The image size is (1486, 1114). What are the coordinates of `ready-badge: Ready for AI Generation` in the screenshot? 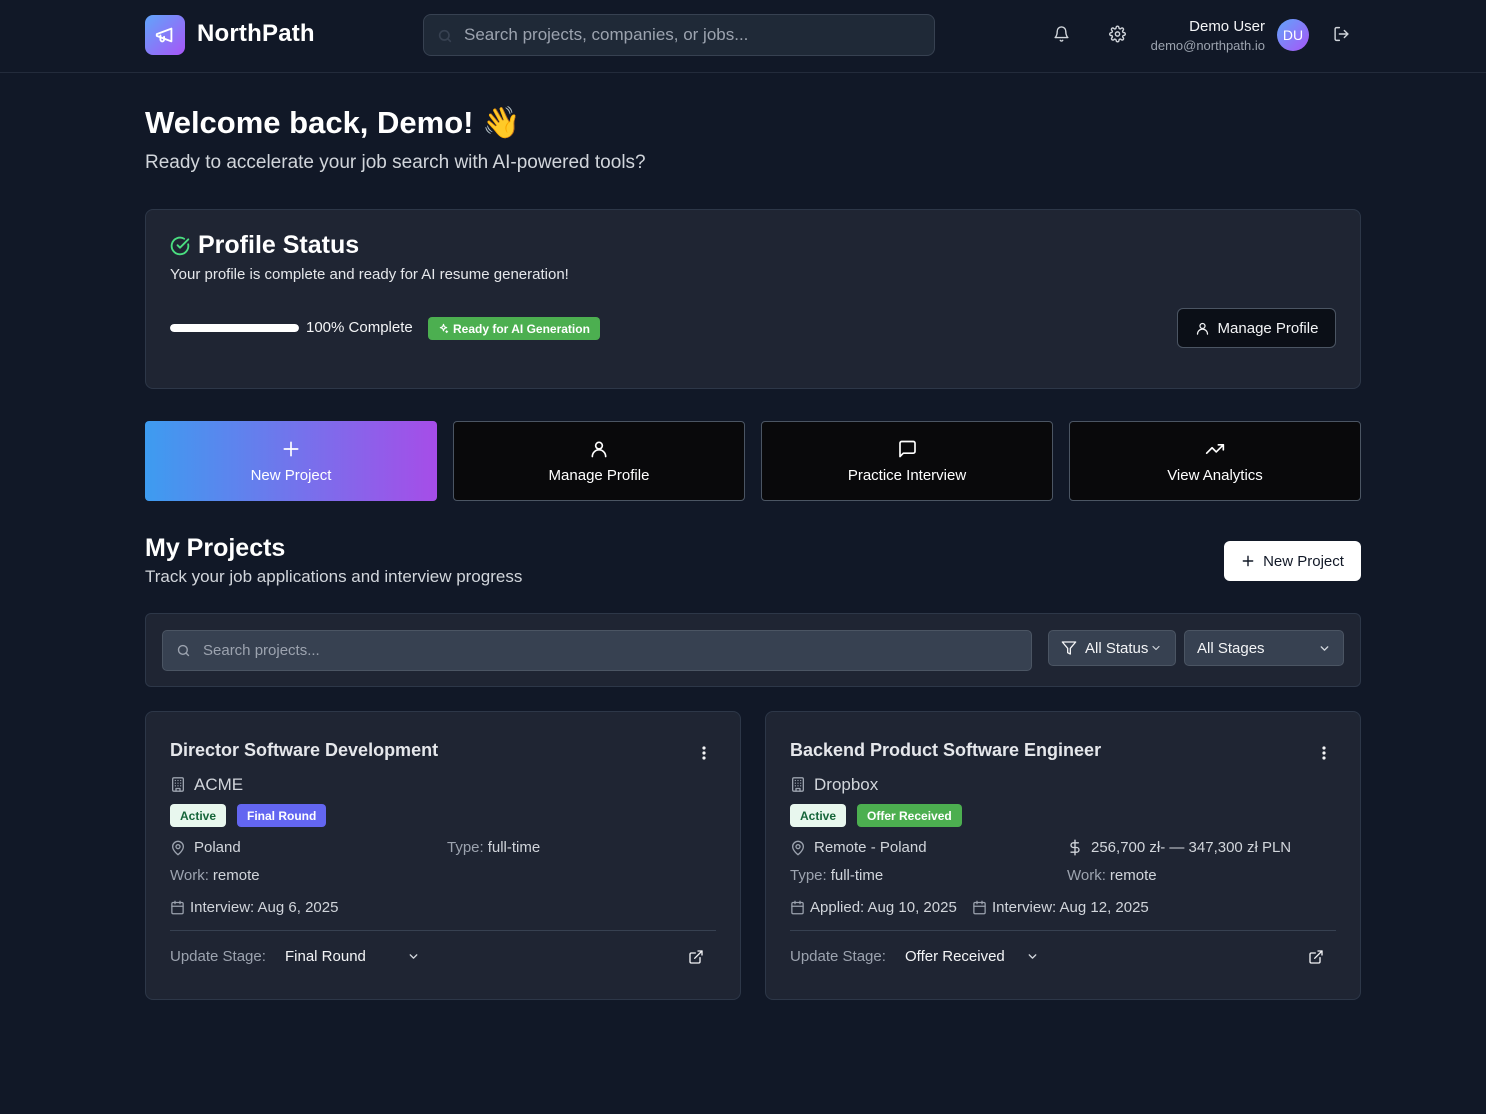 It's located at (514, 328).